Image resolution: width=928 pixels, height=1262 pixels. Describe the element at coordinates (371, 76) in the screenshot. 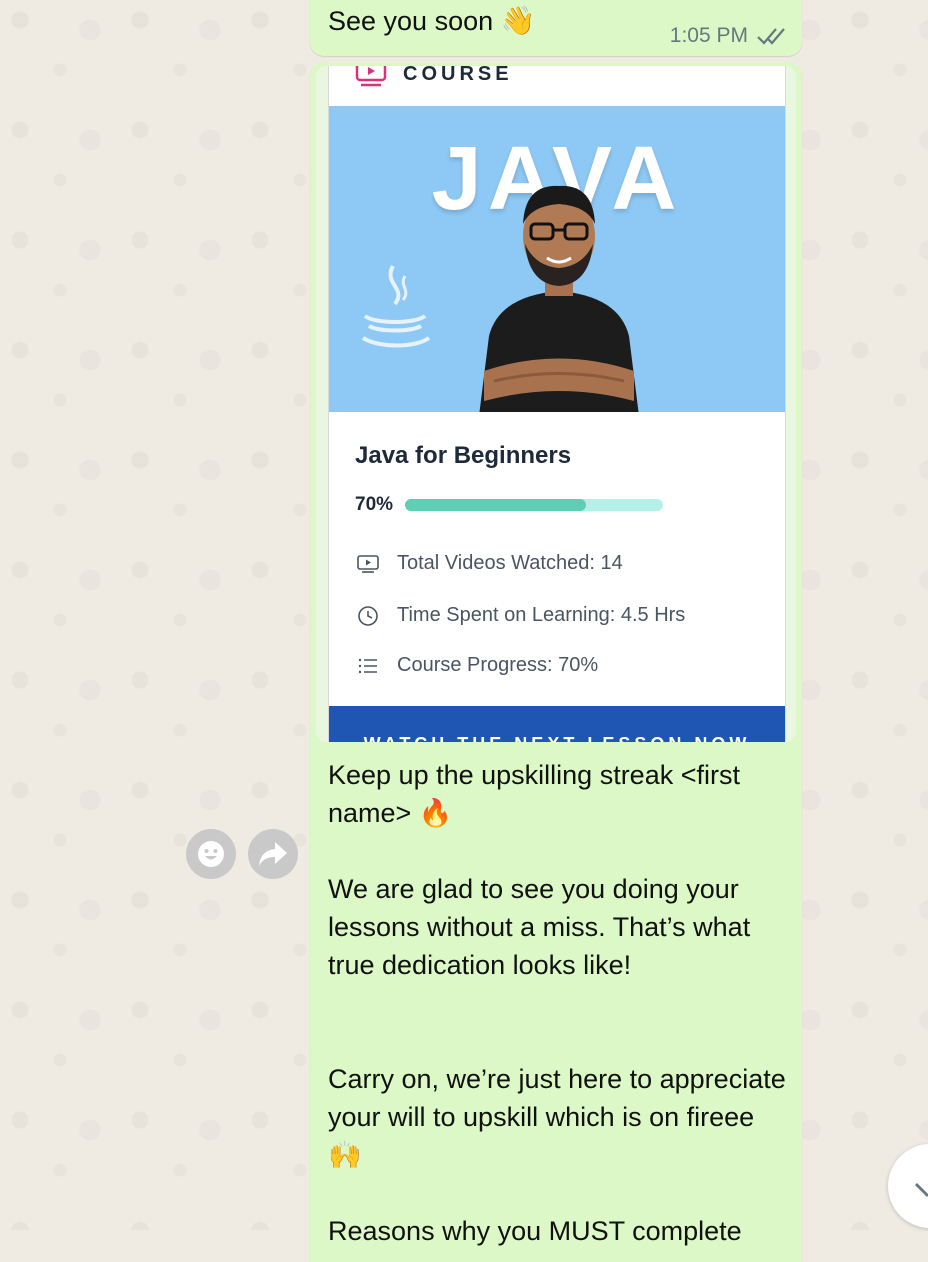

I see `course-play-icon` at that location.